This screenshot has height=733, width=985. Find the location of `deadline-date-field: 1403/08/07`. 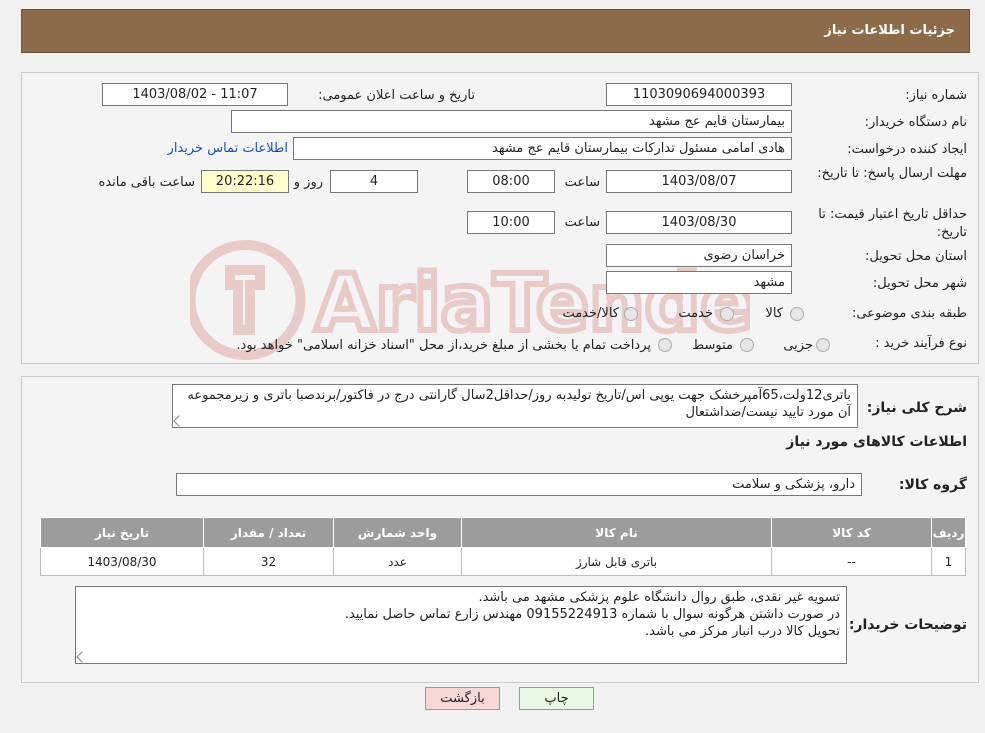

deadline-date-field: 1403/08/07 is located at coordinates (699, 181).